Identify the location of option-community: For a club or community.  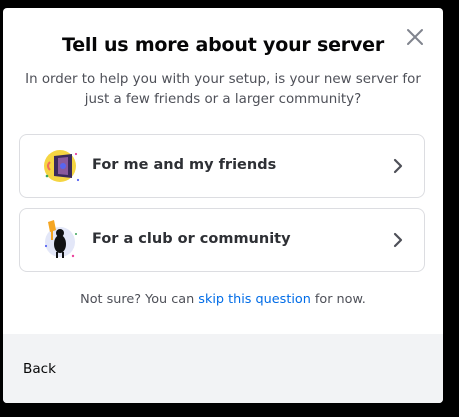
(222, 240).